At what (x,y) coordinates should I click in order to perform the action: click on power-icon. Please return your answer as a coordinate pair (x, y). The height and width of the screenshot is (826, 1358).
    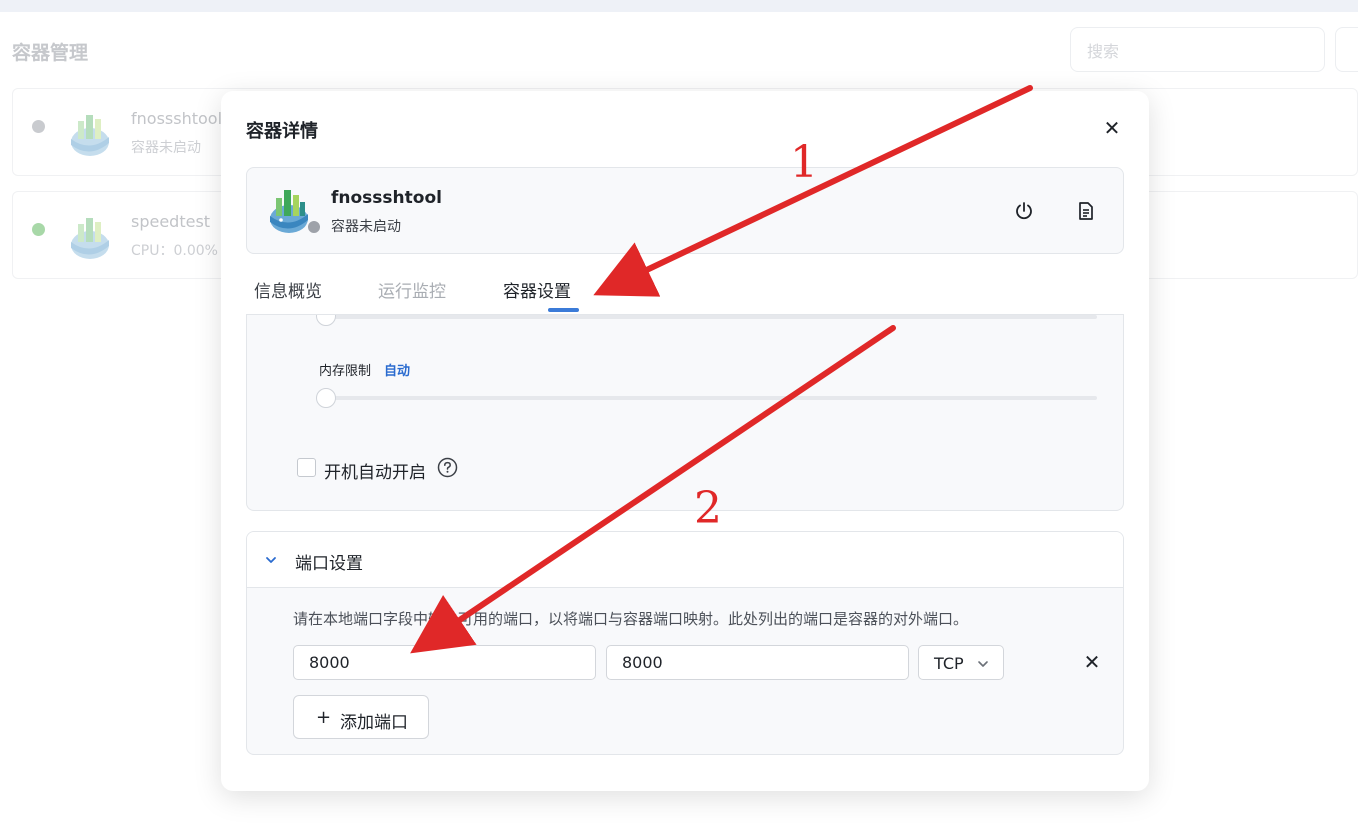
    Looking at the image, I should click on (1024, 211).